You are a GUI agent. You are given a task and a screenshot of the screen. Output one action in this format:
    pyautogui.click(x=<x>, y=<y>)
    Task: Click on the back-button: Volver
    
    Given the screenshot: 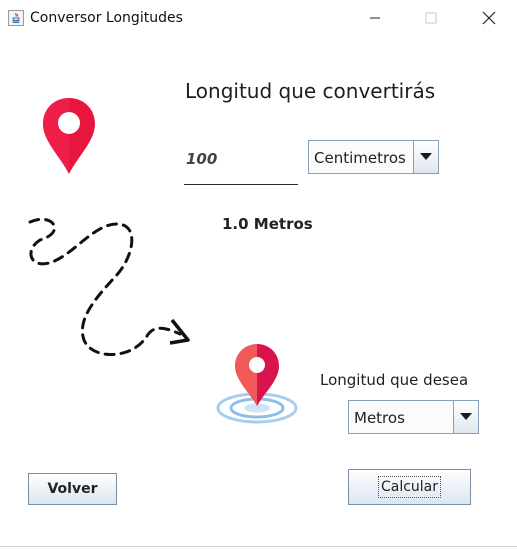 What is the action you would take?
    pyautogui.click(x=72, y=489)
    